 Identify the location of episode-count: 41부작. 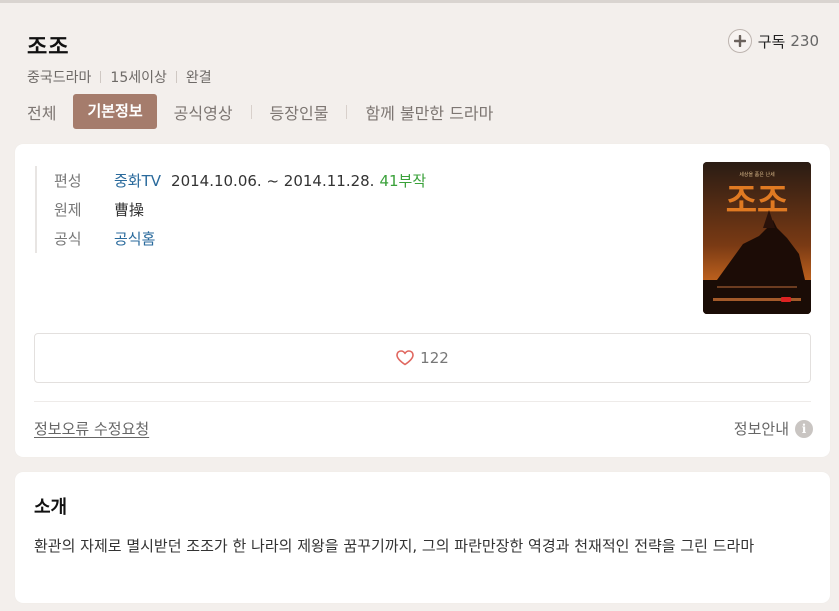
(403, 181).